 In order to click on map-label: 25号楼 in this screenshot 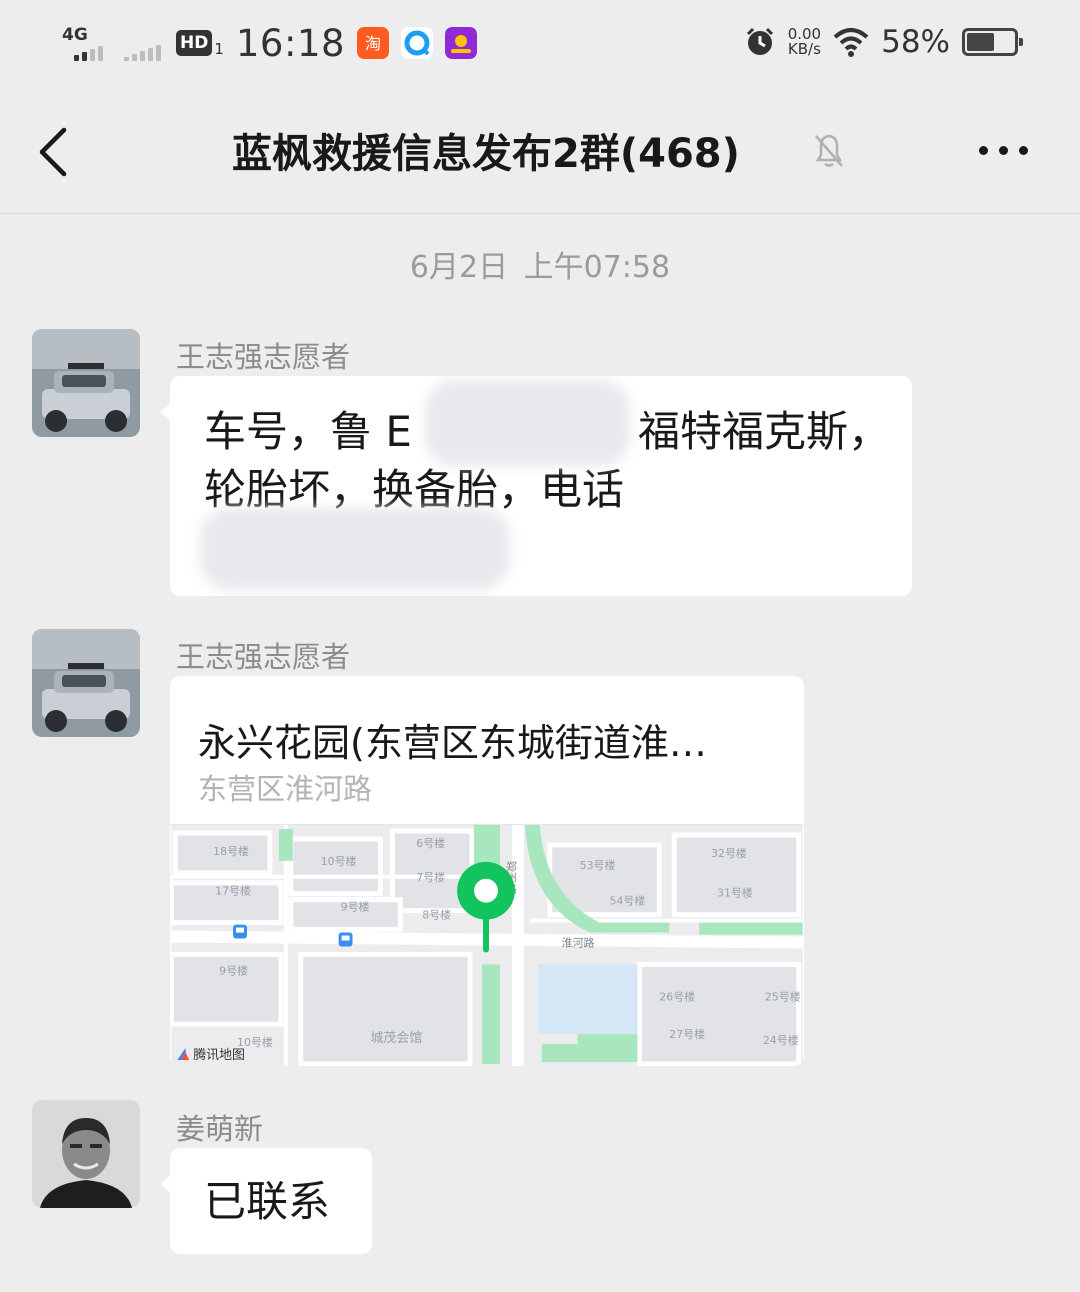, I will do `click(783, 996)`.